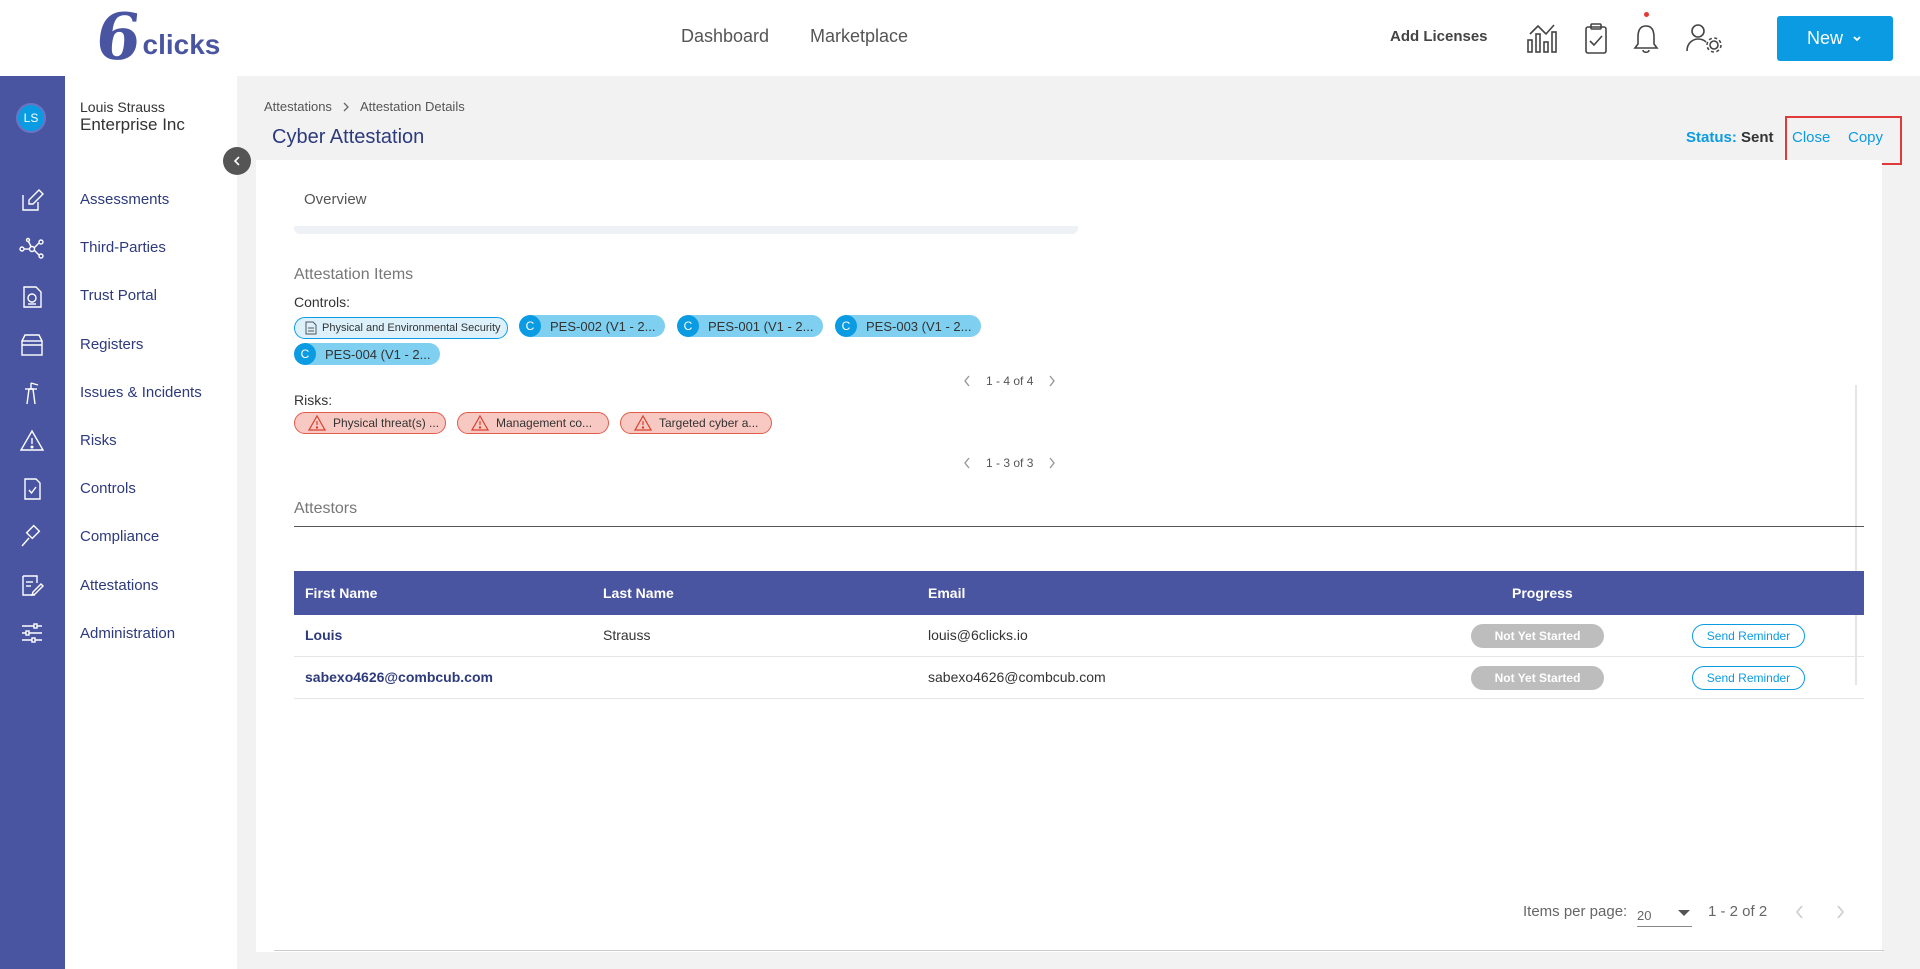 This screenshot has width=1920, height=969. Describe the element at coordinates (946, 593) in the screenshot. I see `column-email: Email` at that location.